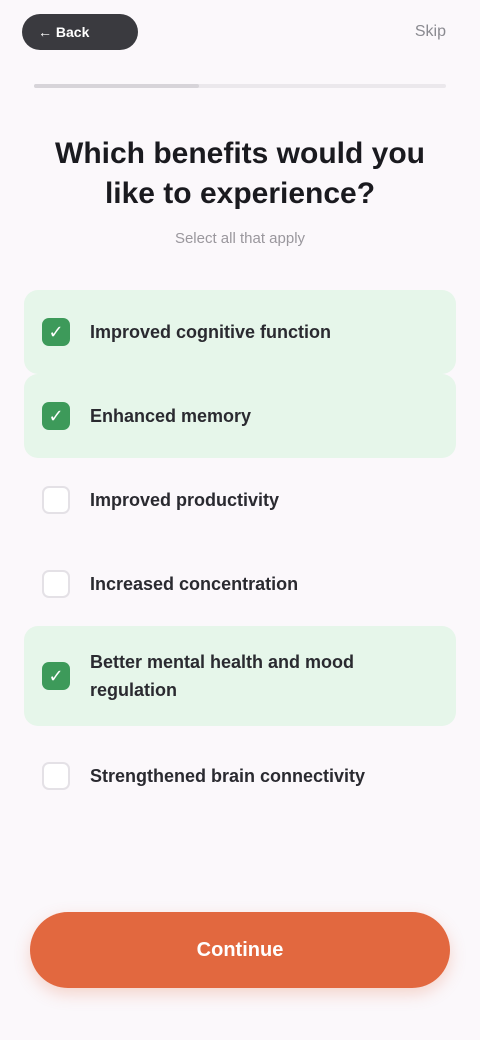  What do you see at coordinates (240, 950) in the screenshot?
I see `continue-button: Continue` at bounding box center [240, 950].